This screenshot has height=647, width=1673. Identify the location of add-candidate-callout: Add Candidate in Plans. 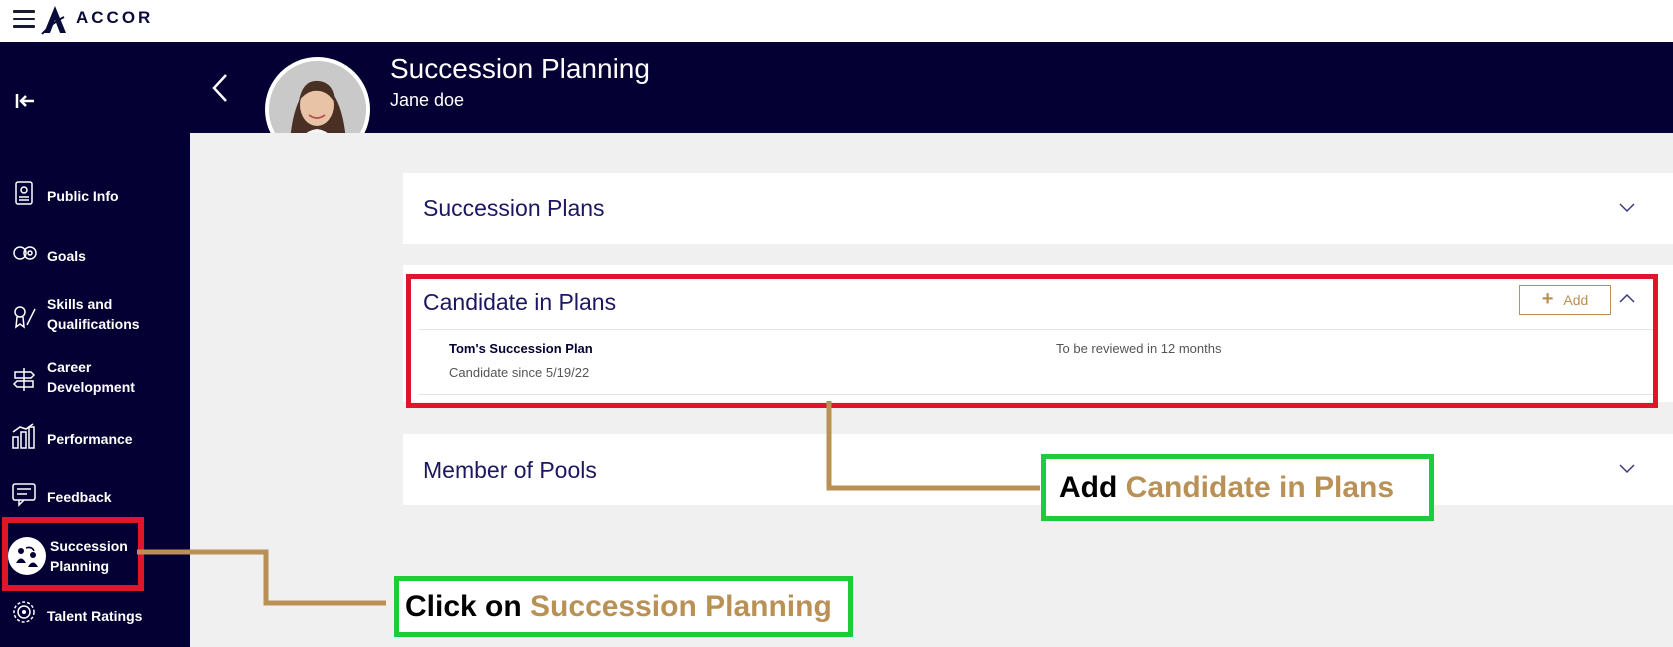
(1237, 487).